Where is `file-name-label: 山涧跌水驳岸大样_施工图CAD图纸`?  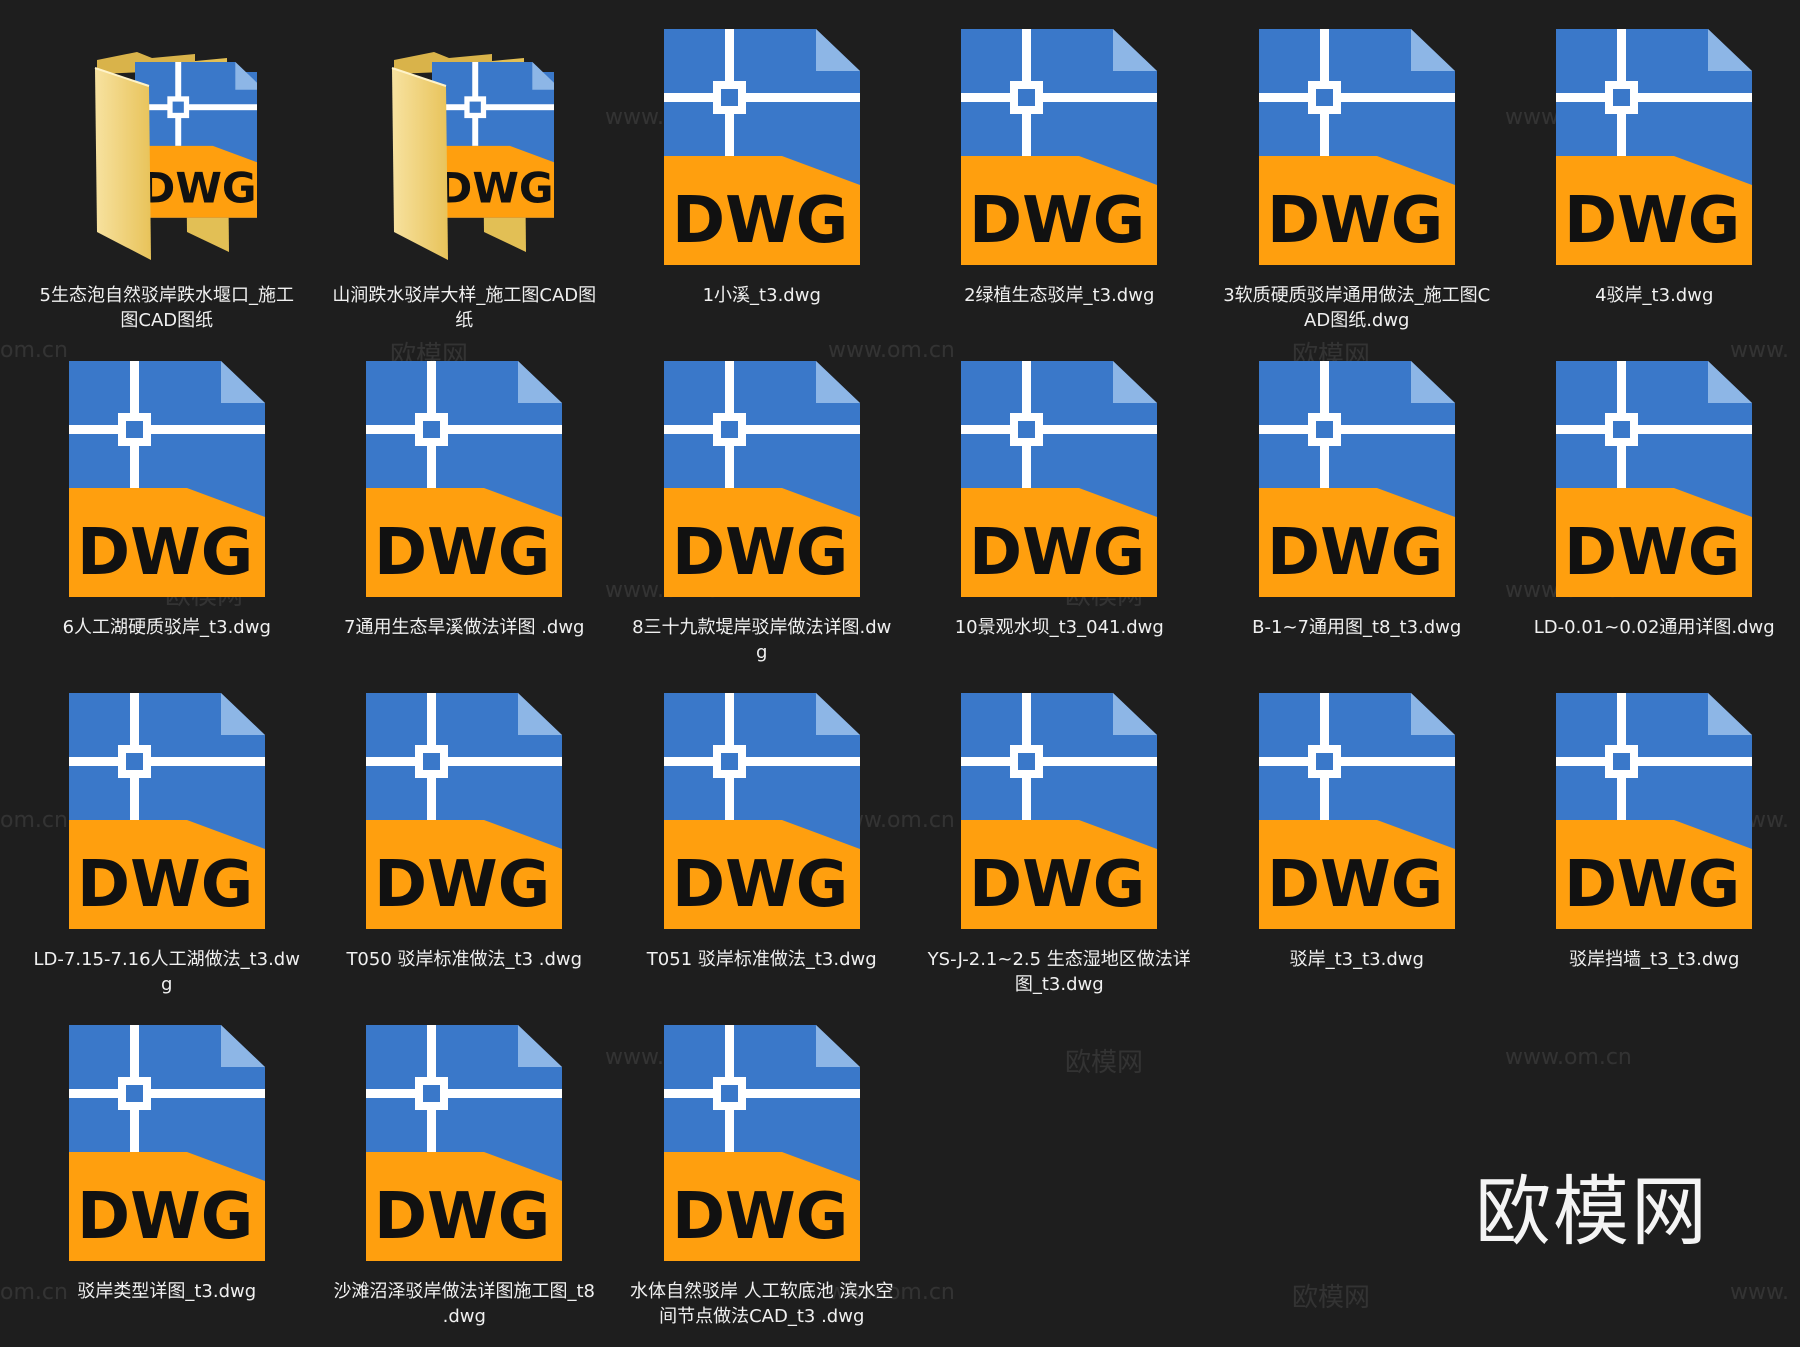
file-name-label: 山涧跌水驳岸大样_施工图CAD图纸 is located at coordinates (464, 308).